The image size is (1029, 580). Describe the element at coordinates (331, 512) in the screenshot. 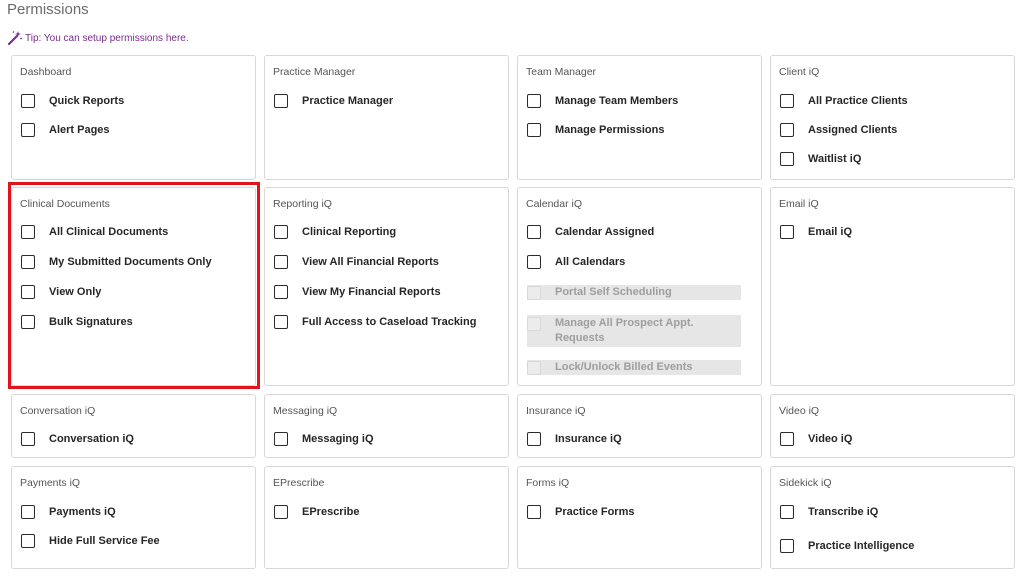

I see `permission-label: EPrescribe` at that location.